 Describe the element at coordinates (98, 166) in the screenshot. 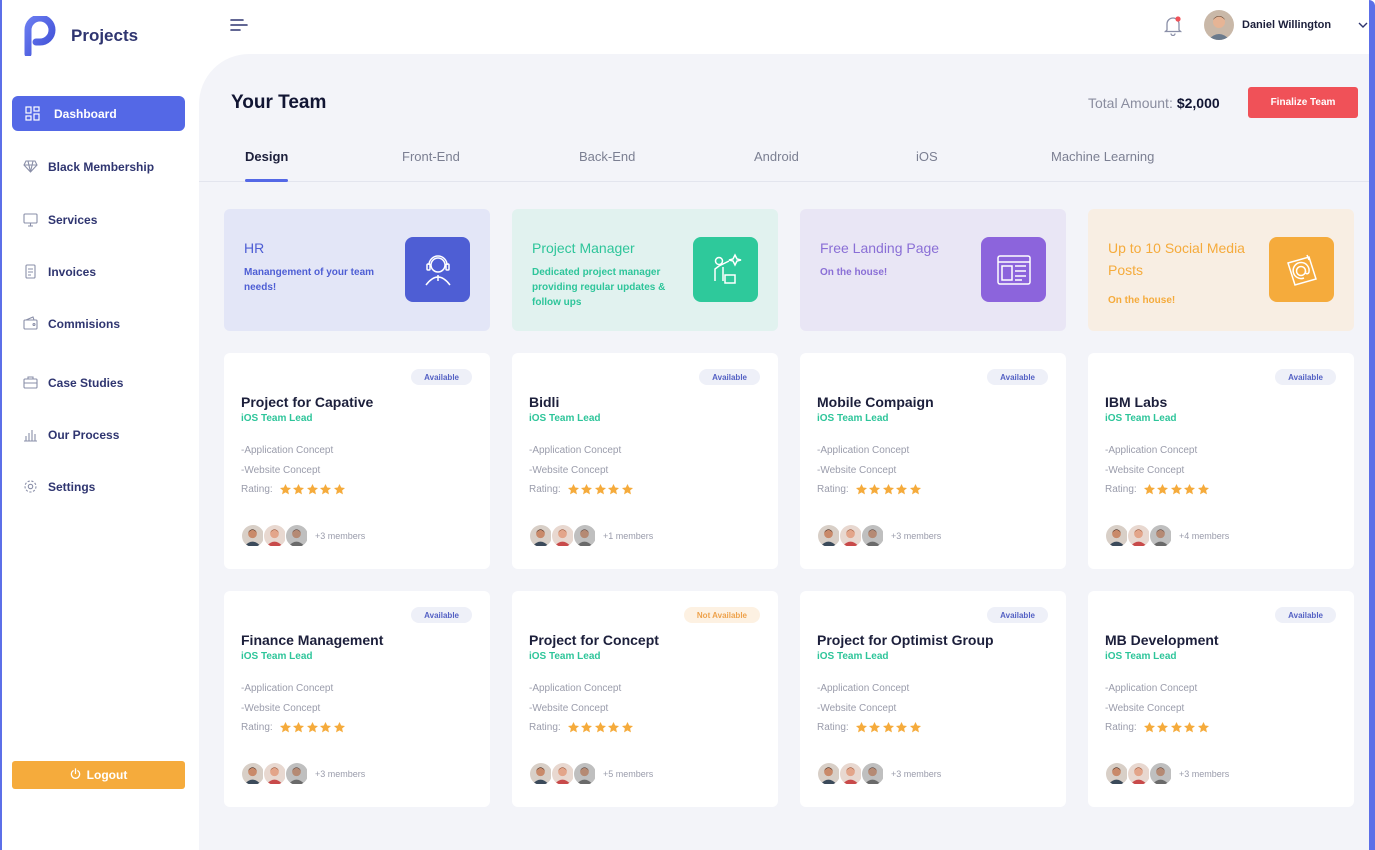

I see `sidebar-item-black-membership: Black Membership` at that location.